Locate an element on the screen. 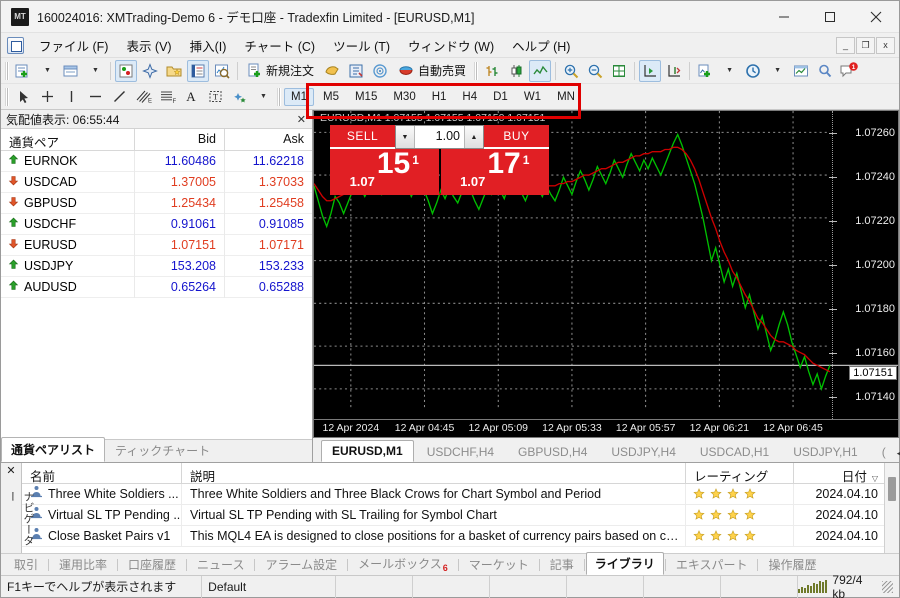 Image resolution: width=900 pixels, height=598 pixels. market-watch-symbol-cell: EURNOK is located at coordinates (68, 161).